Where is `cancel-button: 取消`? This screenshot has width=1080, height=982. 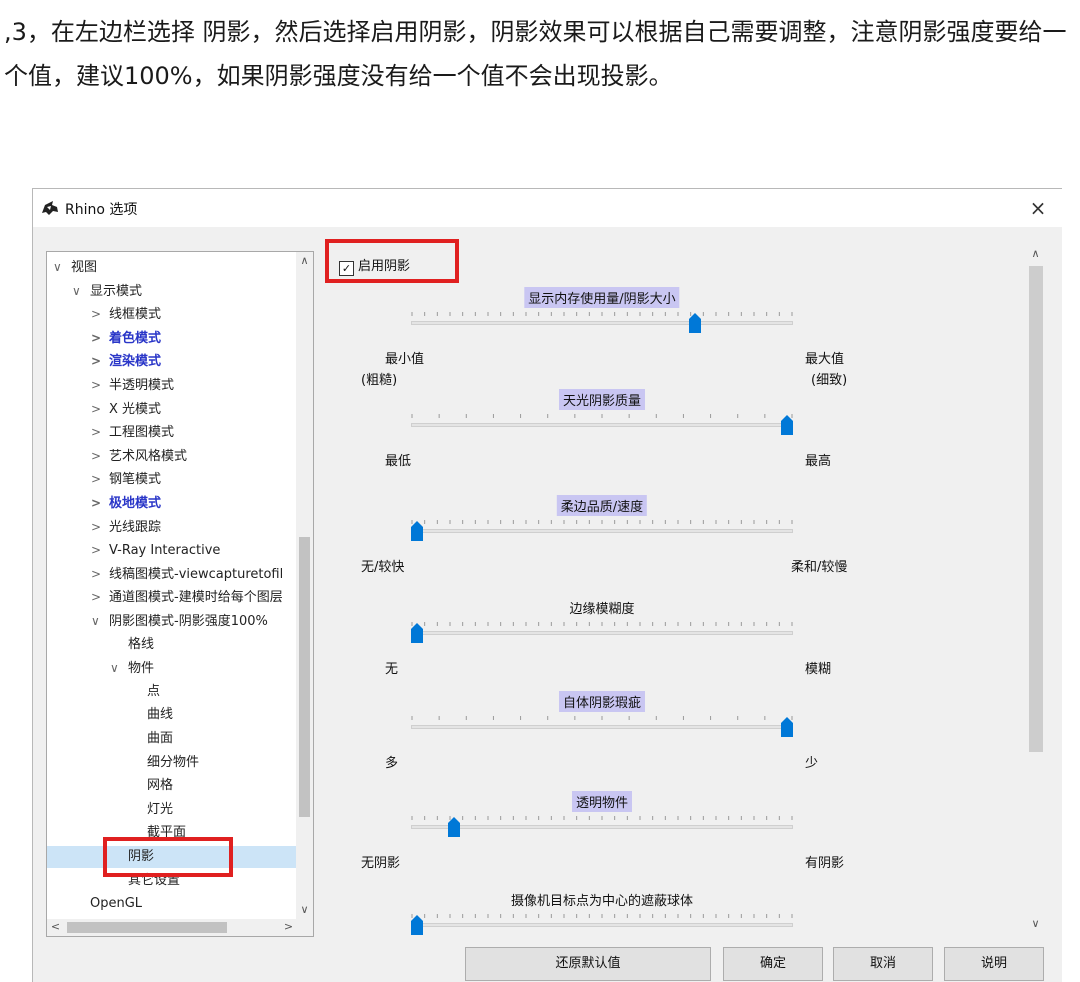
cancel-button: 取消 is located at coordinates (883, 964).